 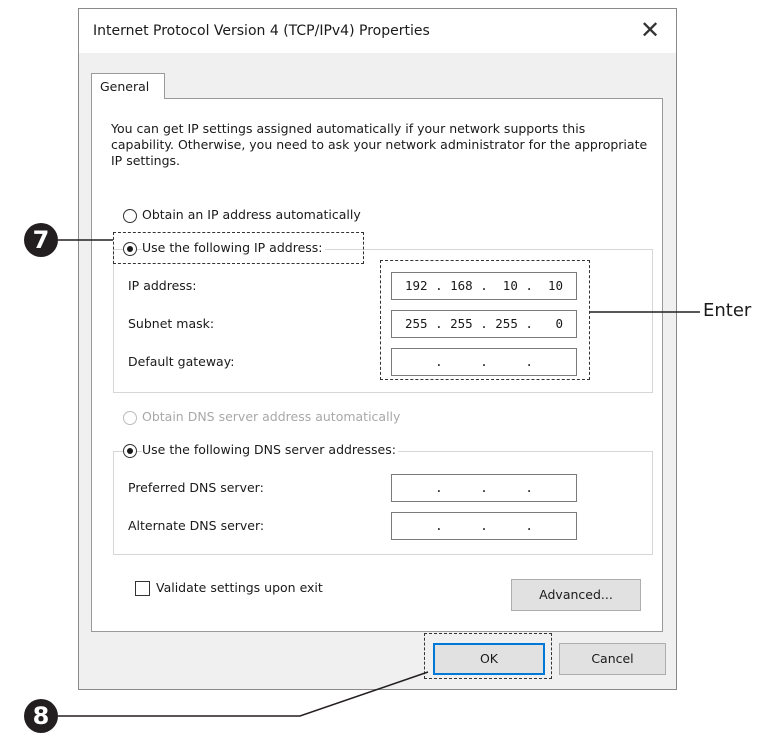 I want to click on step7-badge: 7, so click(x=41, y=240).